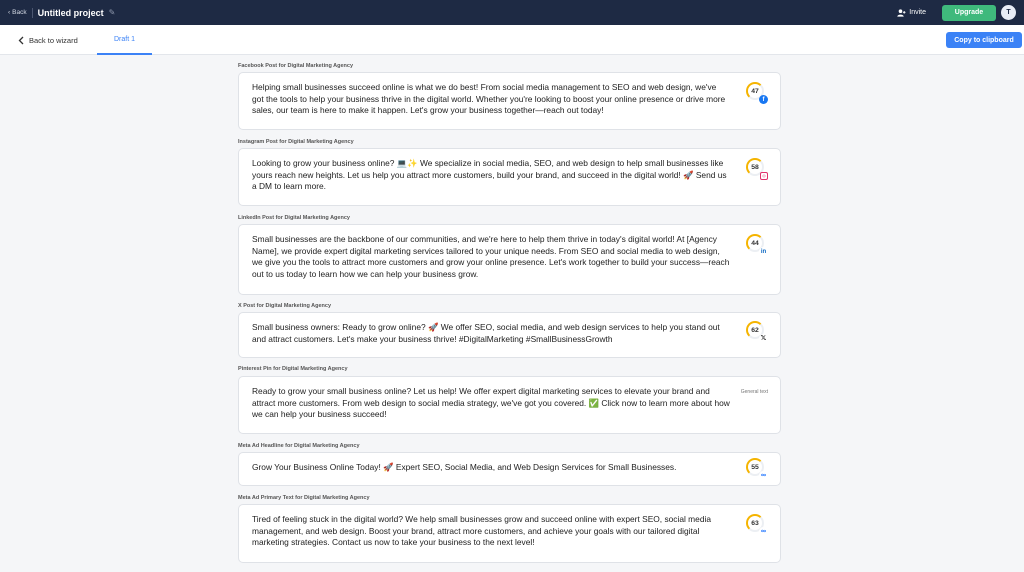 Image resolution: width=1024 pixels, height=572 pixels. I want to click on copy-to-clipboard-button: Copy to clipboard, so click(984, 40).